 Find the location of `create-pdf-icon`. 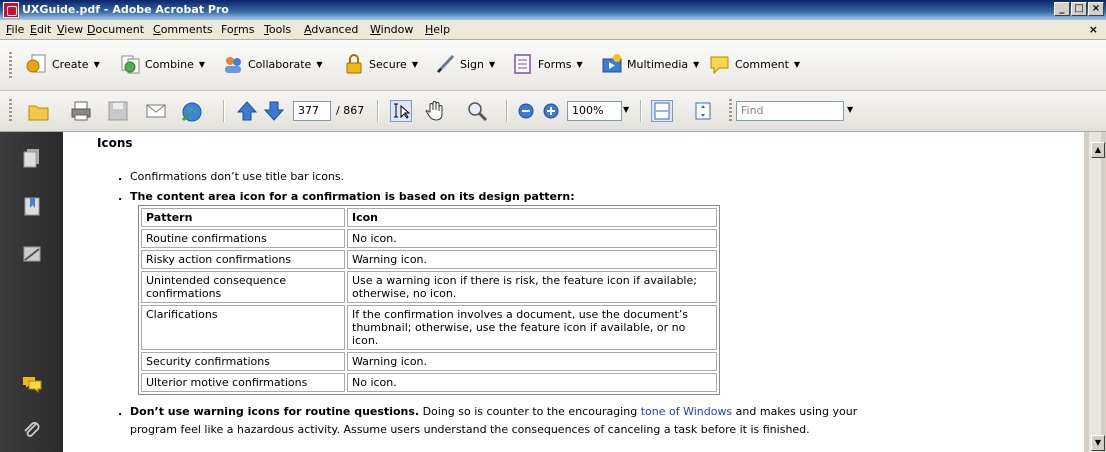

create-pdf-icon is located at coordinates (37, 64).